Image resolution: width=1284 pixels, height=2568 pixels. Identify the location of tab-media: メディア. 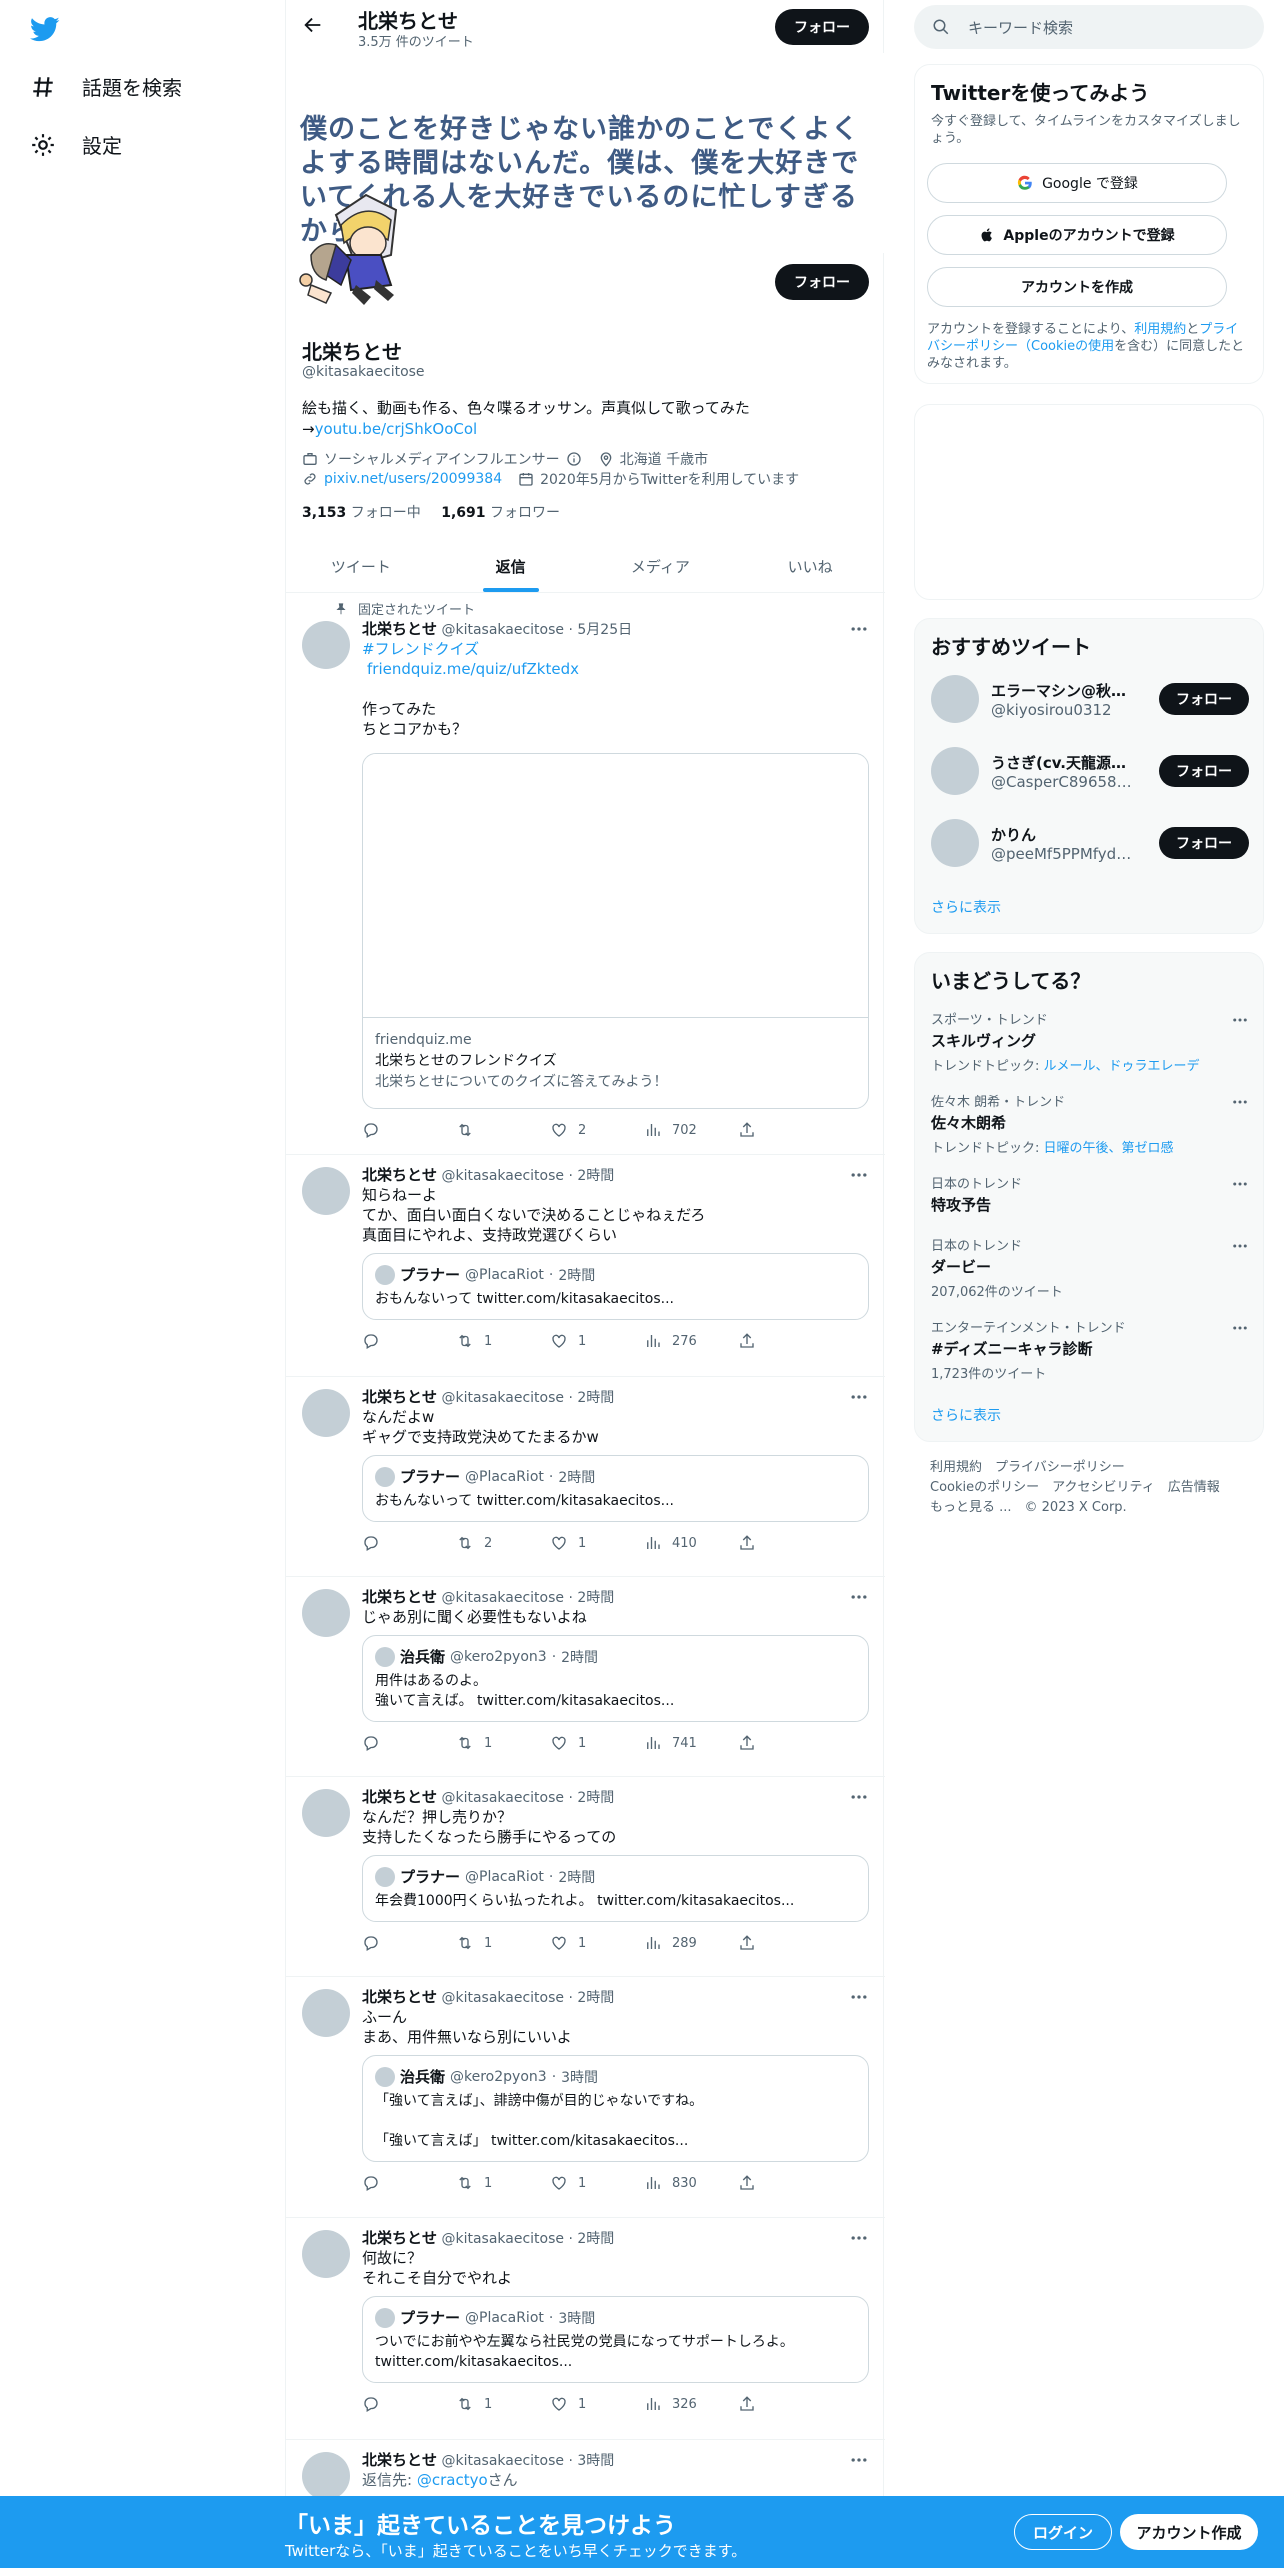
(661, 566).